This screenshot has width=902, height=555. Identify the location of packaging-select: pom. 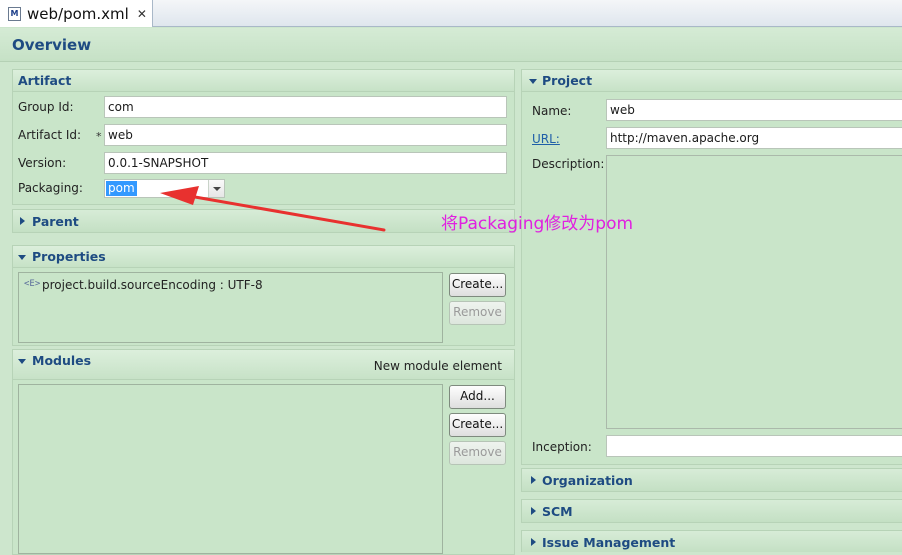
(164, 188).